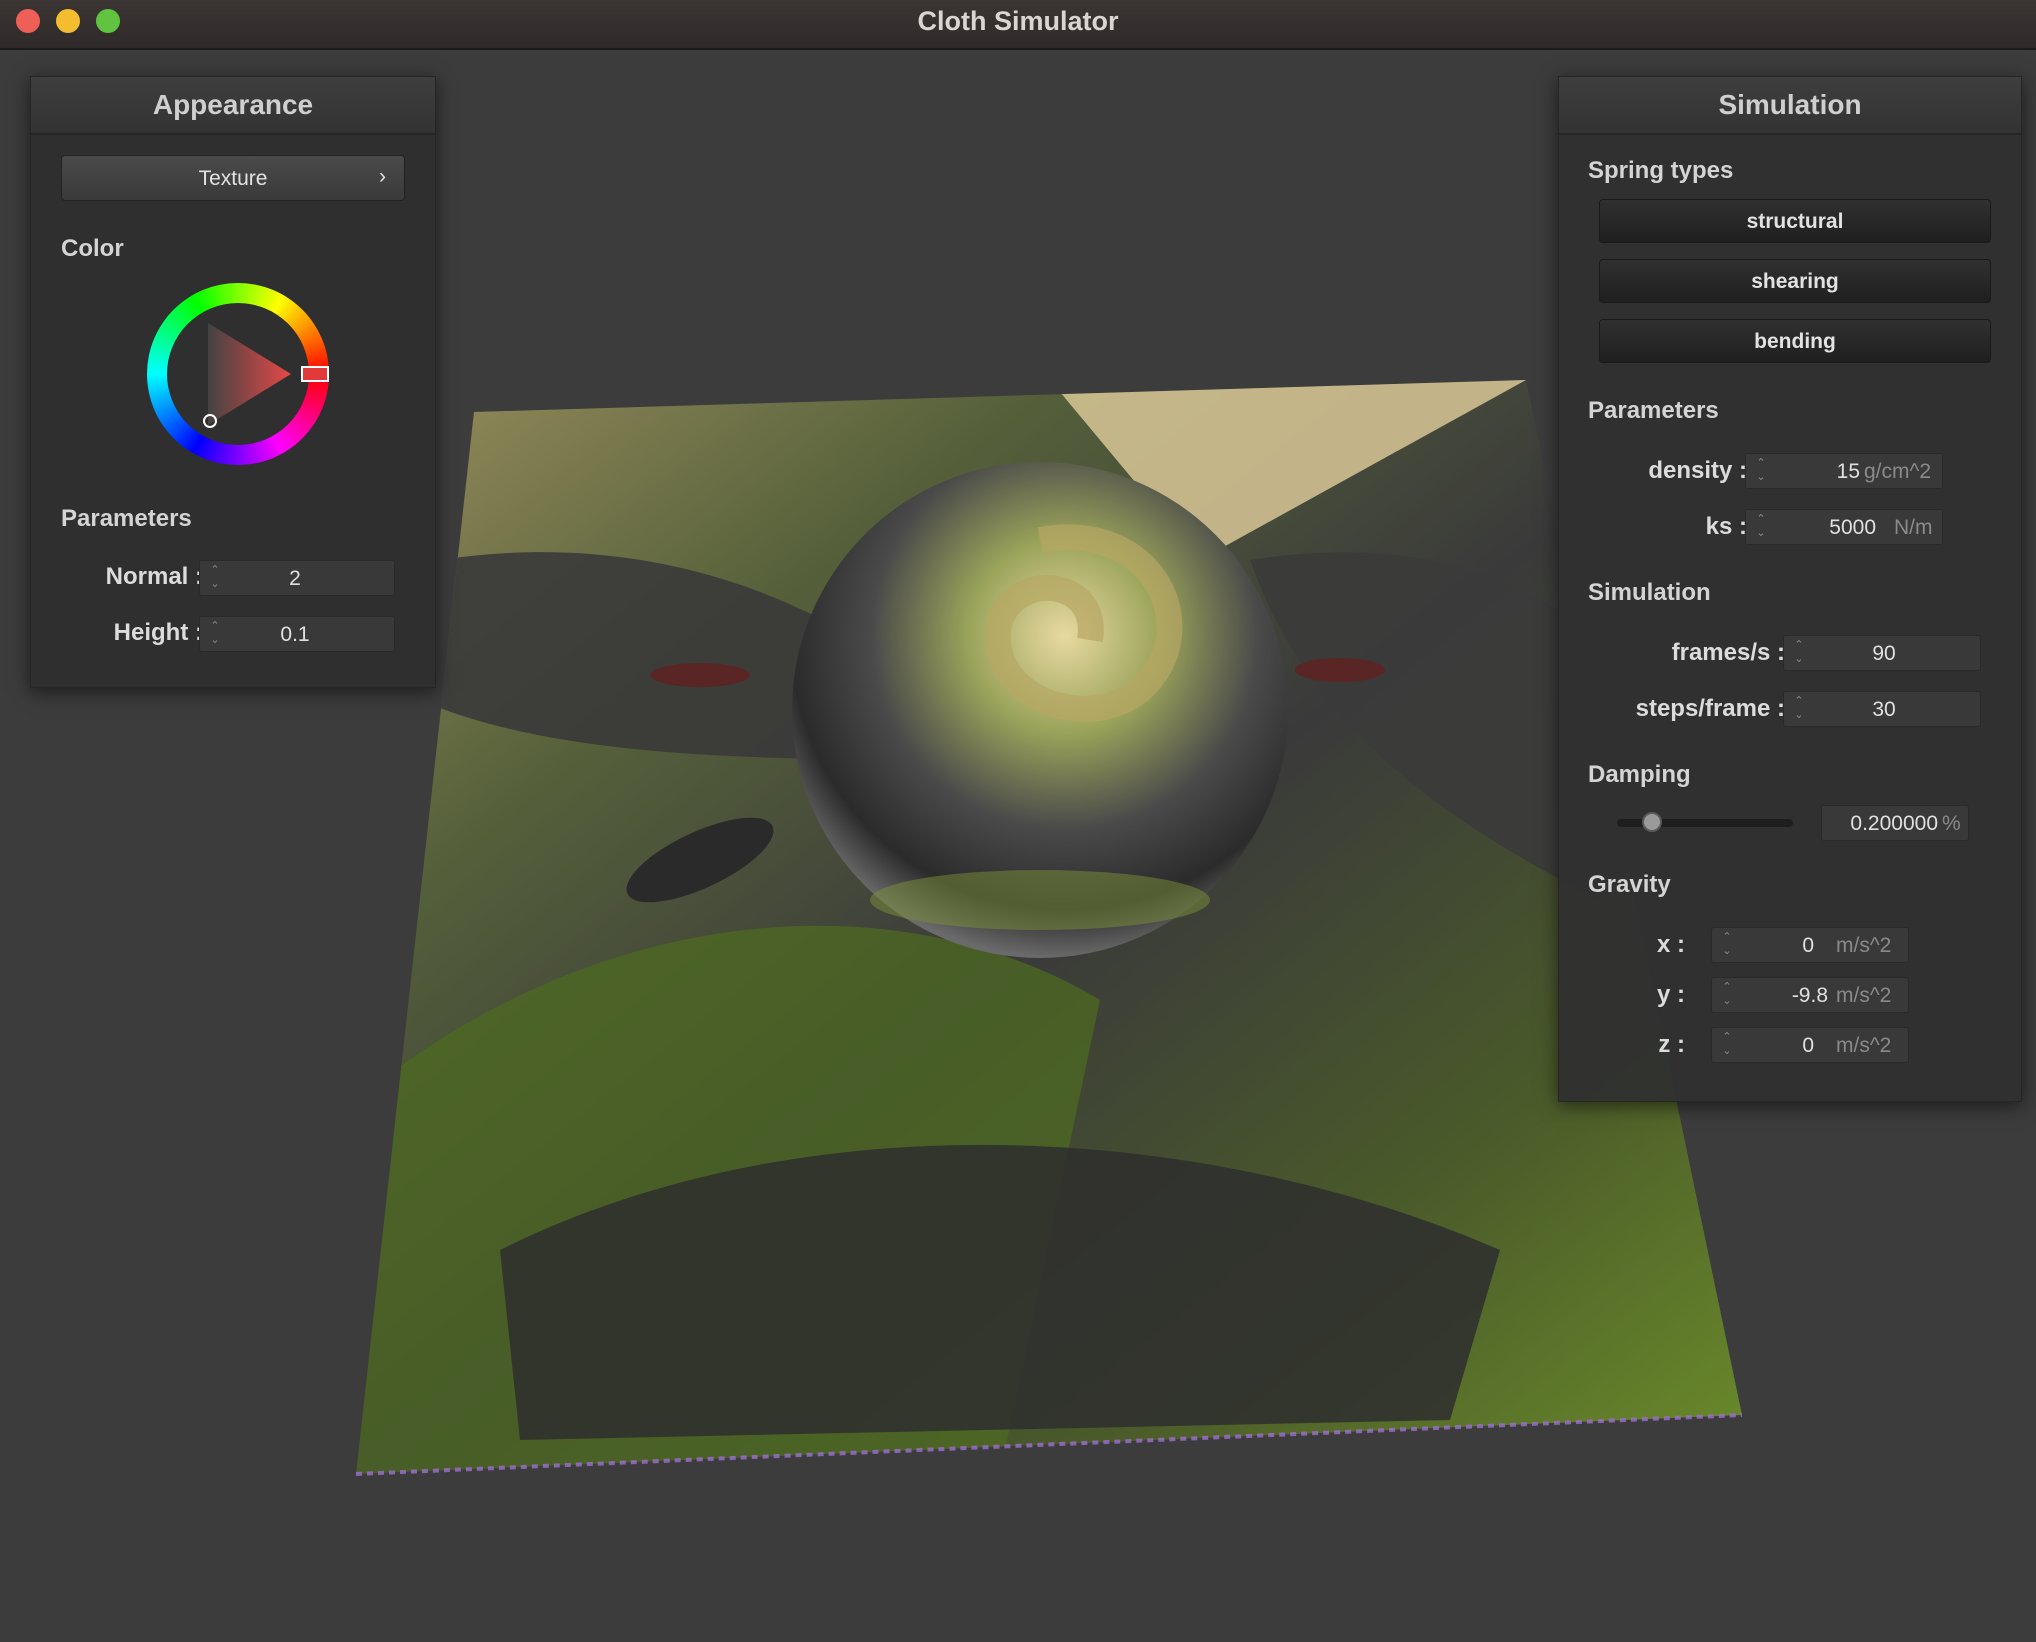 This screenshot has height=1642, width=2036. I want to click on height-value: 0.1, so click(295, 634).